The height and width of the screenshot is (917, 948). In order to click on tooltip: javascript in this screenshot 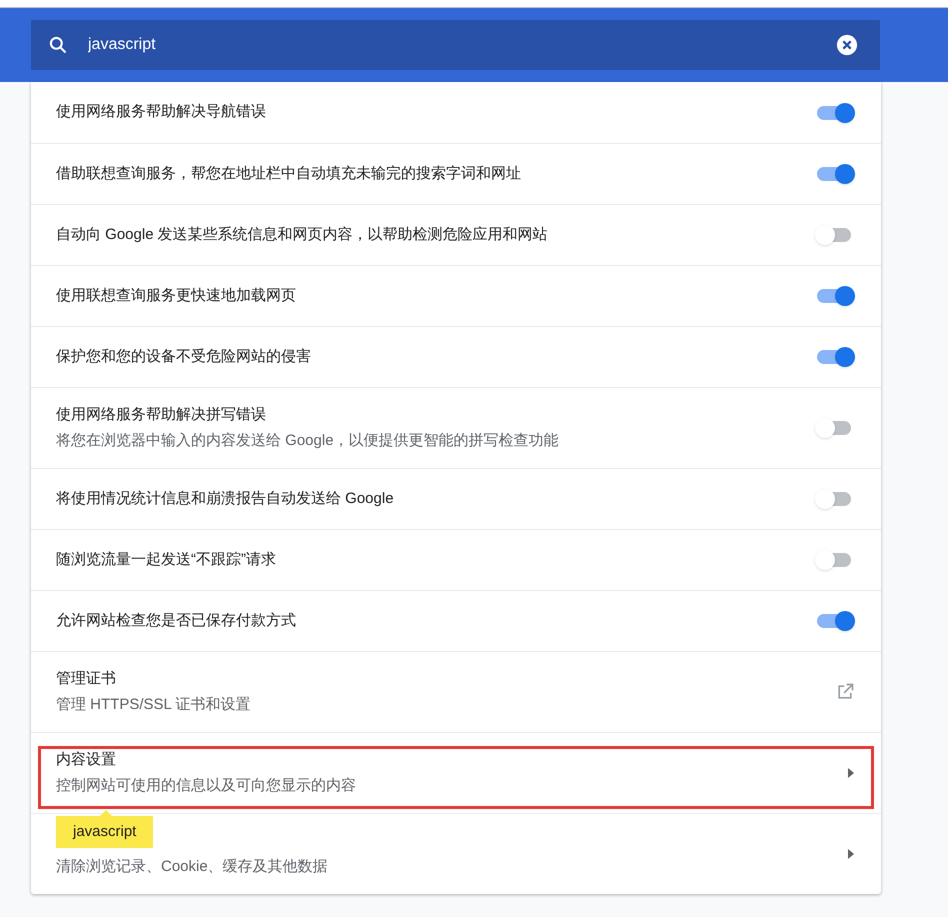, I will do `click(105, 829)`.